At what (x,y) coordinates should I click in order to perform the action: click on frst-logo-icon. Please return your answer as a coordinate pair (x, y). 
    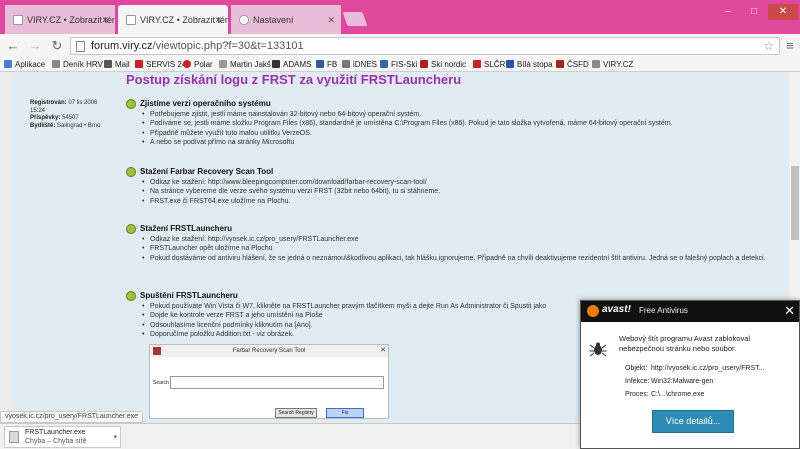
    Looking at the image, I should click on (157, 351).